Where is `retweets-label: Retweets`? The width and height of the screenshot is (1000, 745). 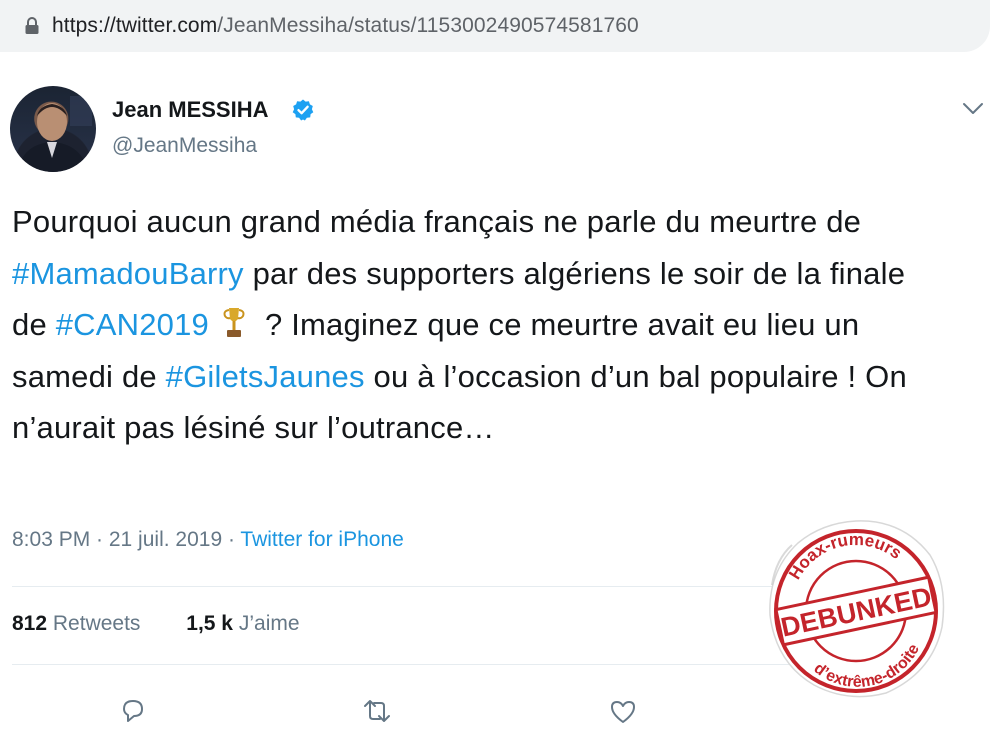
retweets-label: Retweets is located at coordinates (96, 623).